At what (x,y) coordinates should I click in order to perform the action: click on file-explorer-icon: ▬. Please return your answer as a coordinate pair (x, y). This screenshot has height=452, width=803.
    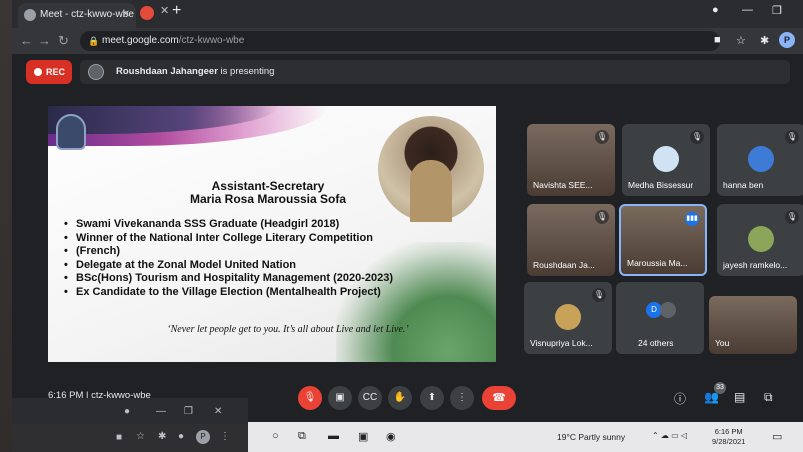
    Looking at the image, I should click on (333, 436).